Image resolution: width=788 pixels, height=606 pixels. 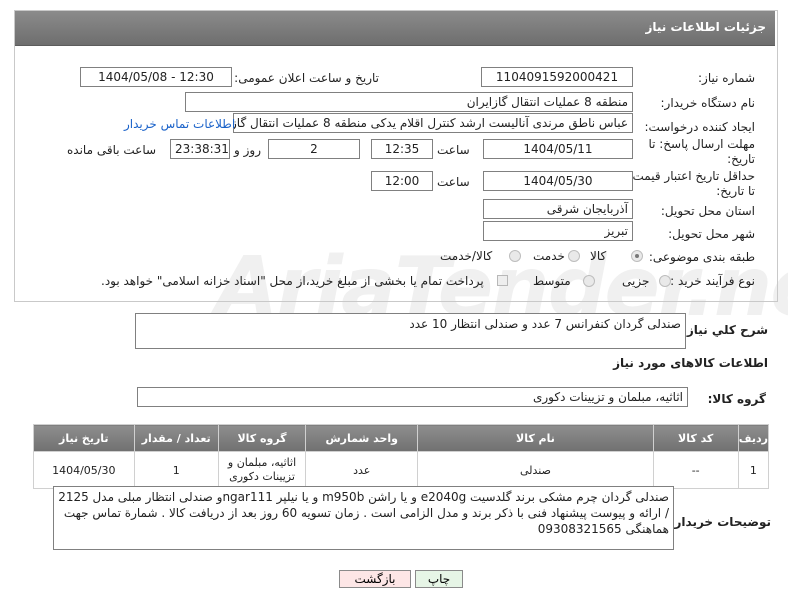 What do you see at coordinates (179, 124) in the screenshot?
I see `buyer-contact-link: اطلاعات تماس خریدار` at bounding box center [179, 124].